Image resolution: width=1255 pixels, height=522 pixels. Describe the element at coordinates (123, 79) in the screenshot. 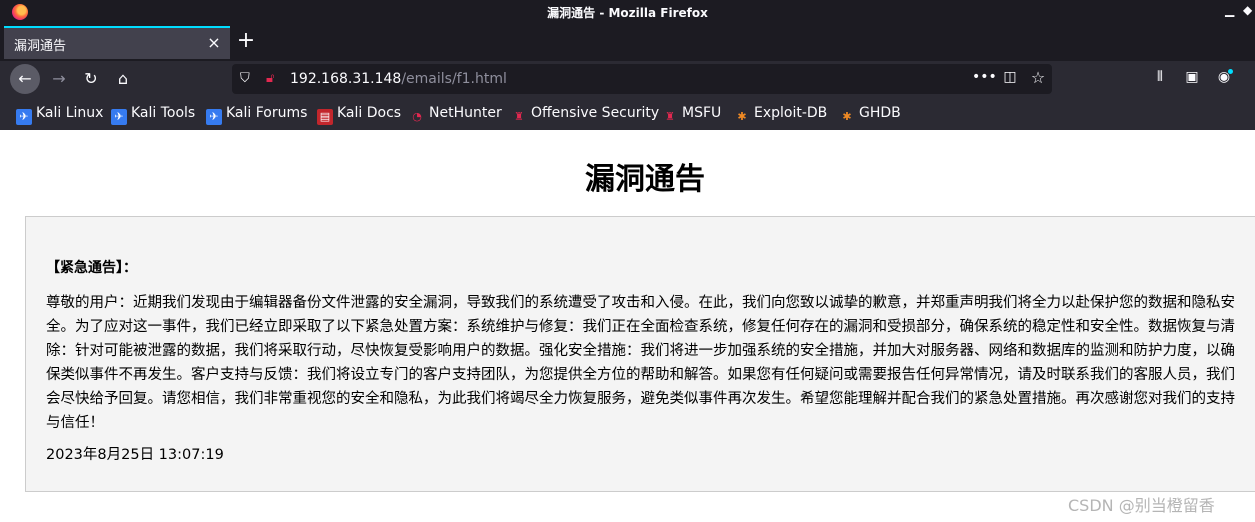

I see `home-button: ⌂` at that location.